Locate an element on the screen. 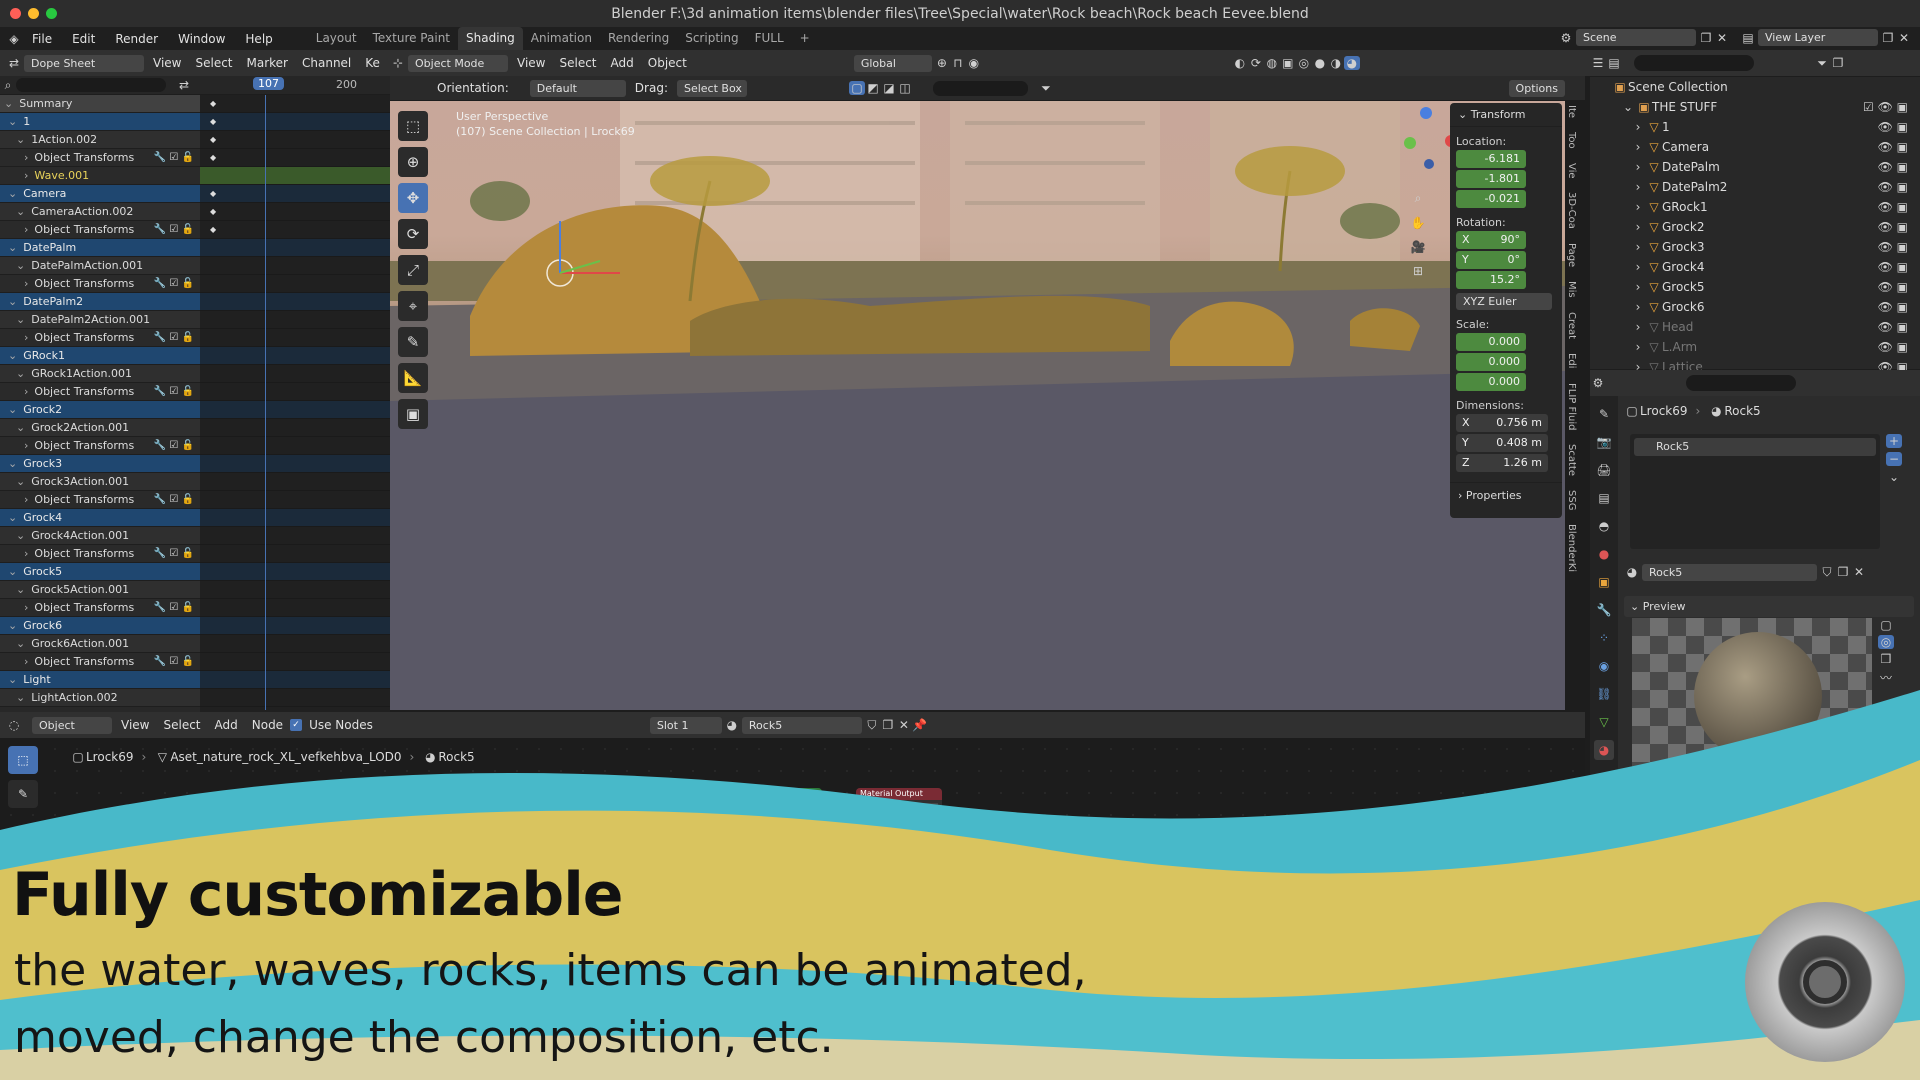 The width and height of the screenshot is (1920, 1080). outliner-item: › ▽ Head 👁 ▣ is located at coordinates (1755, 327).